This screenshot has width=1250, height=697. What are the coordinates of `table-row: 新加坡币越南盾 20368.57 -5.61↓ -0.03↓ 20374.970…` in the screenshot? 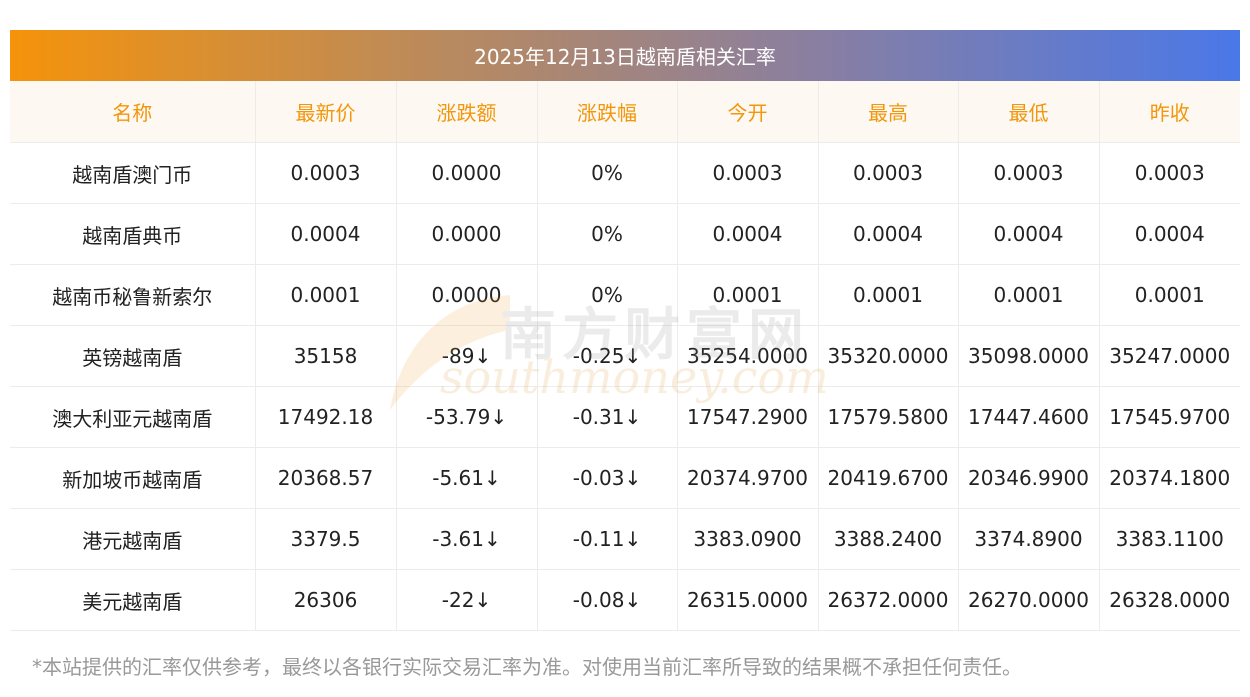 It's located at (625, 478).